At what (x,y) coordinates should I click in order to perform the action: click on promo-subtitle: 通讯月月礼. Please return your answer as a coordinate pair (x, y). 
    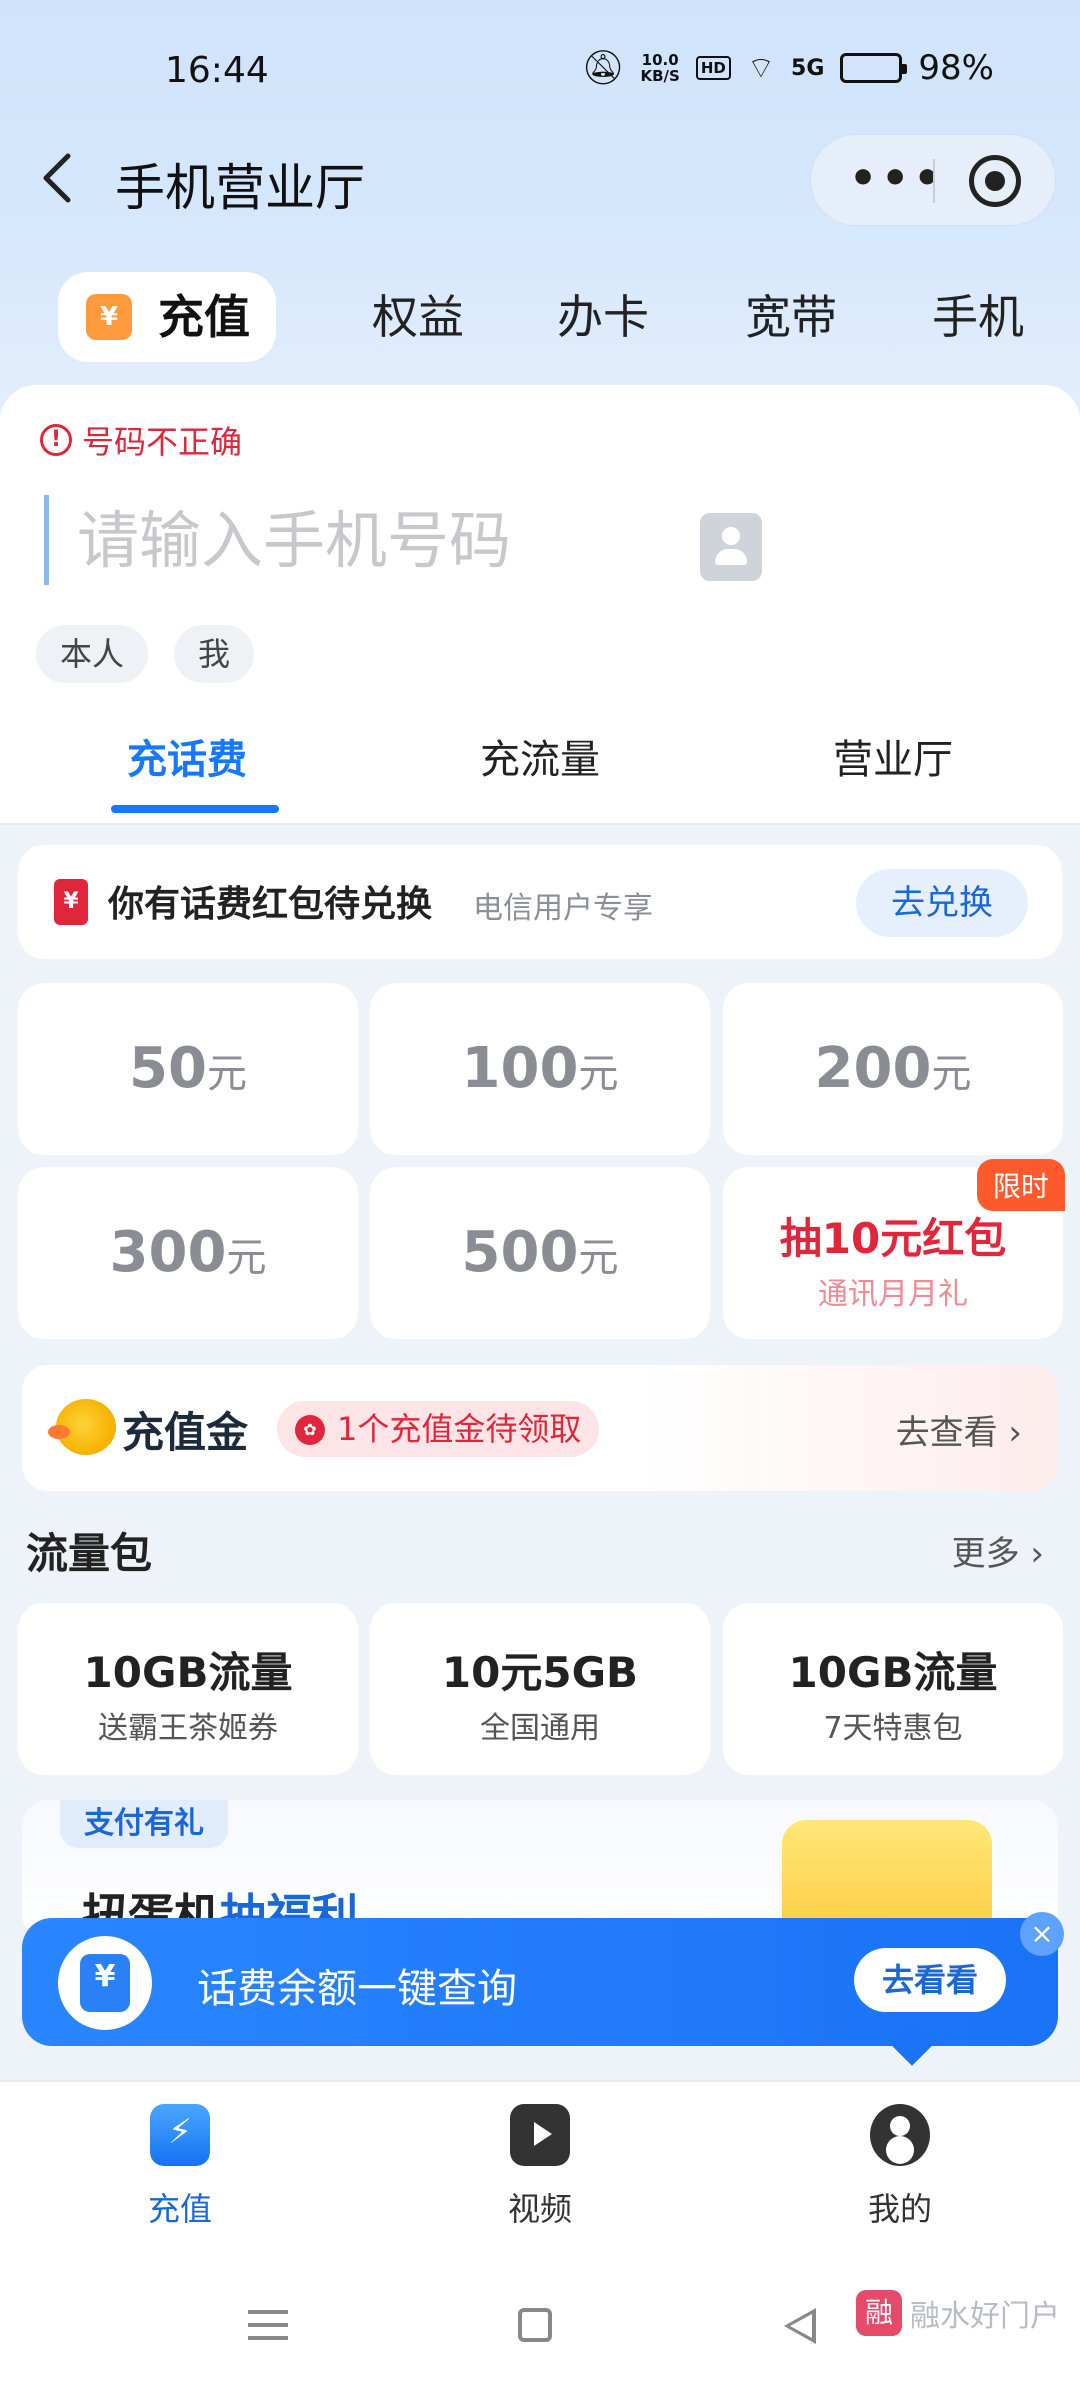
    Looking at the image, I should click on (893, 1294).